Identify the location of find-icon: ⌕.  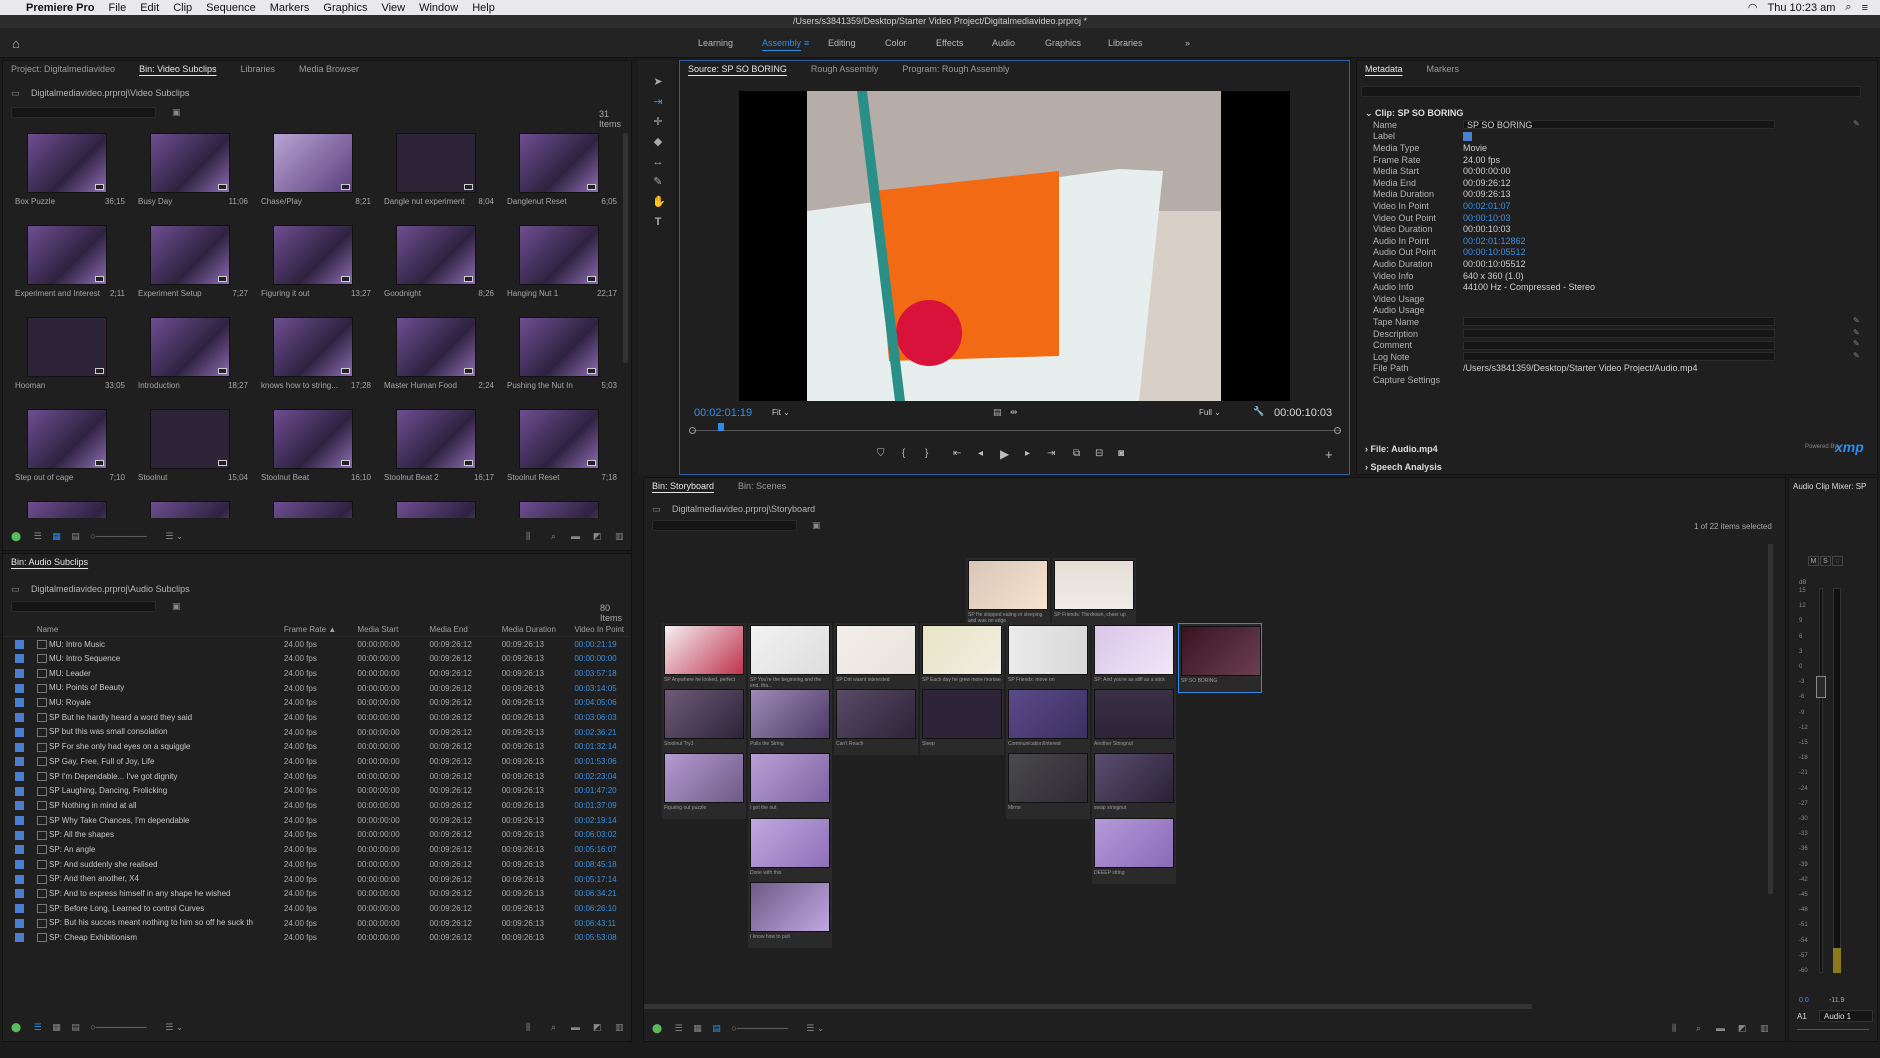
(553, 536).